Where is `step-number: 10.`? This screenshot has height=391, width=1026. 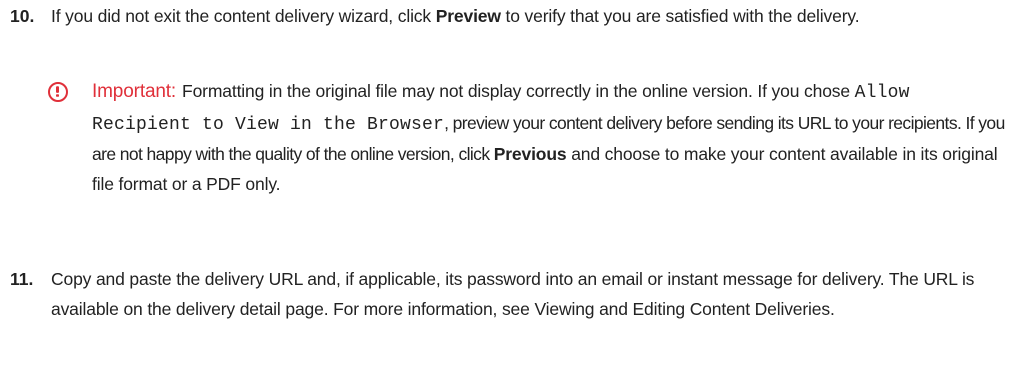 step-number: 10. is located at coordinates (22, 16).